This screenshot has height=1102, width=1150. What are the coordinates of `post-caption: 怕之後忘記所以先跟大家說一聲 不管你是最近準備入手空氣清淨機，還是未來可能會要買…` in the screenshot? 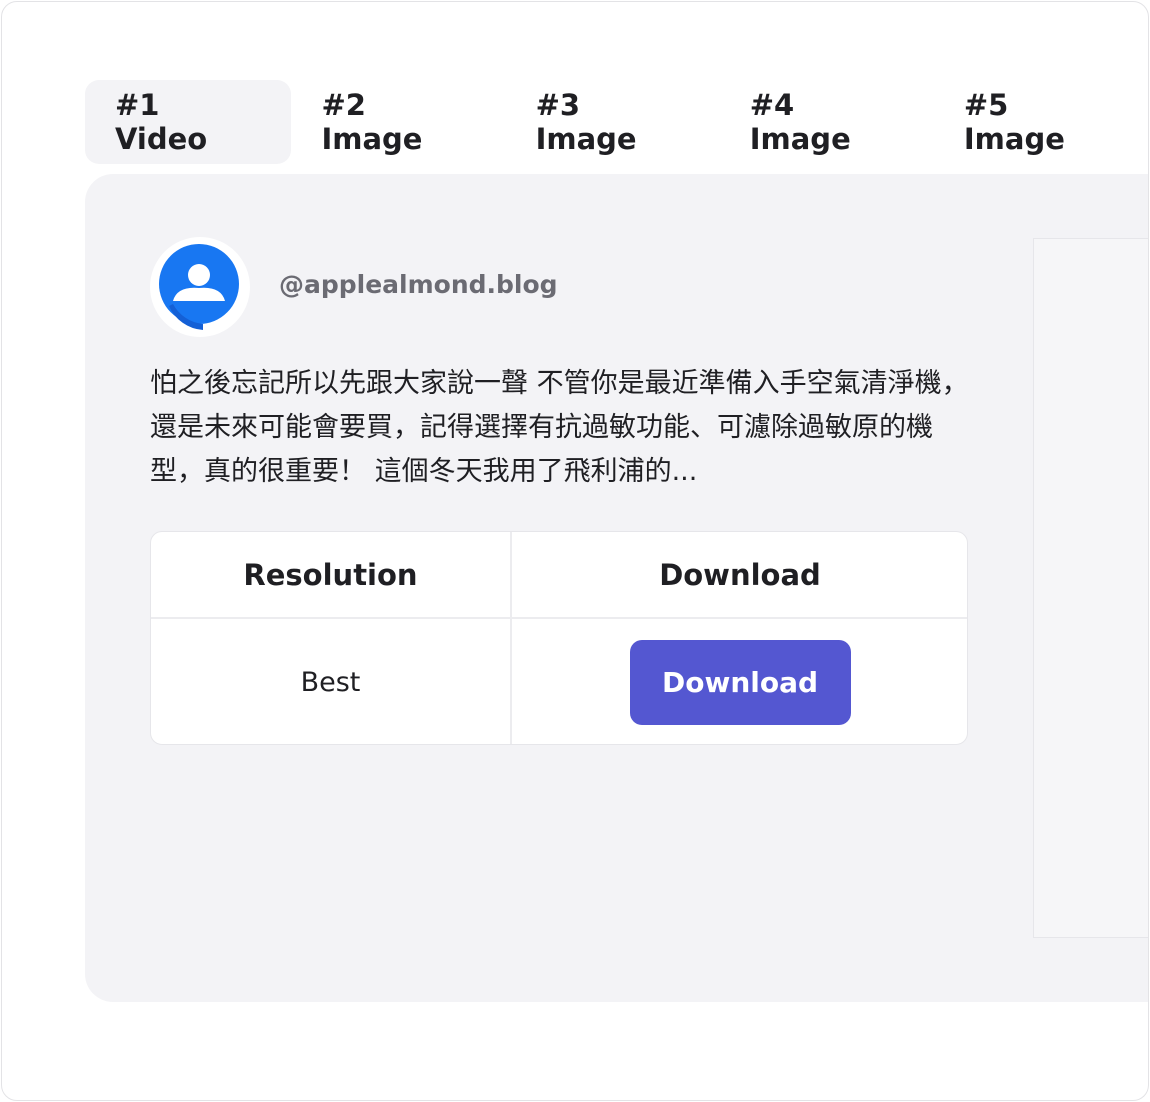 It's located at (559, 427).